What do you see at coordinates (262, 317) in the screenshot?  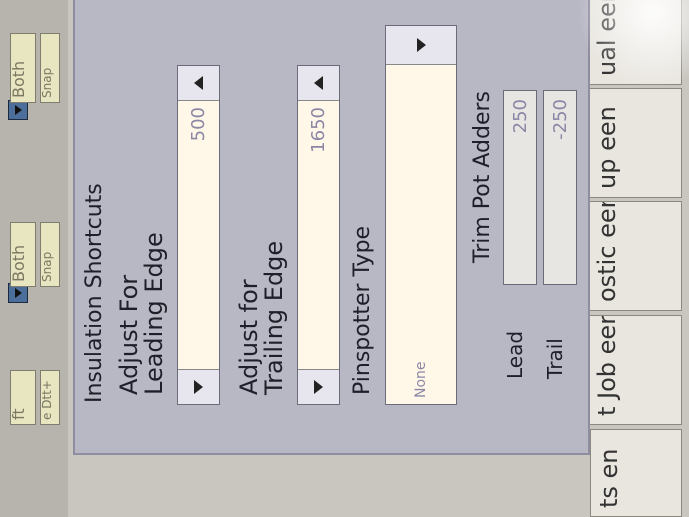 I see `trail-edge-label: Adjust for Trailing Edge` at bounding box center [262, 317].